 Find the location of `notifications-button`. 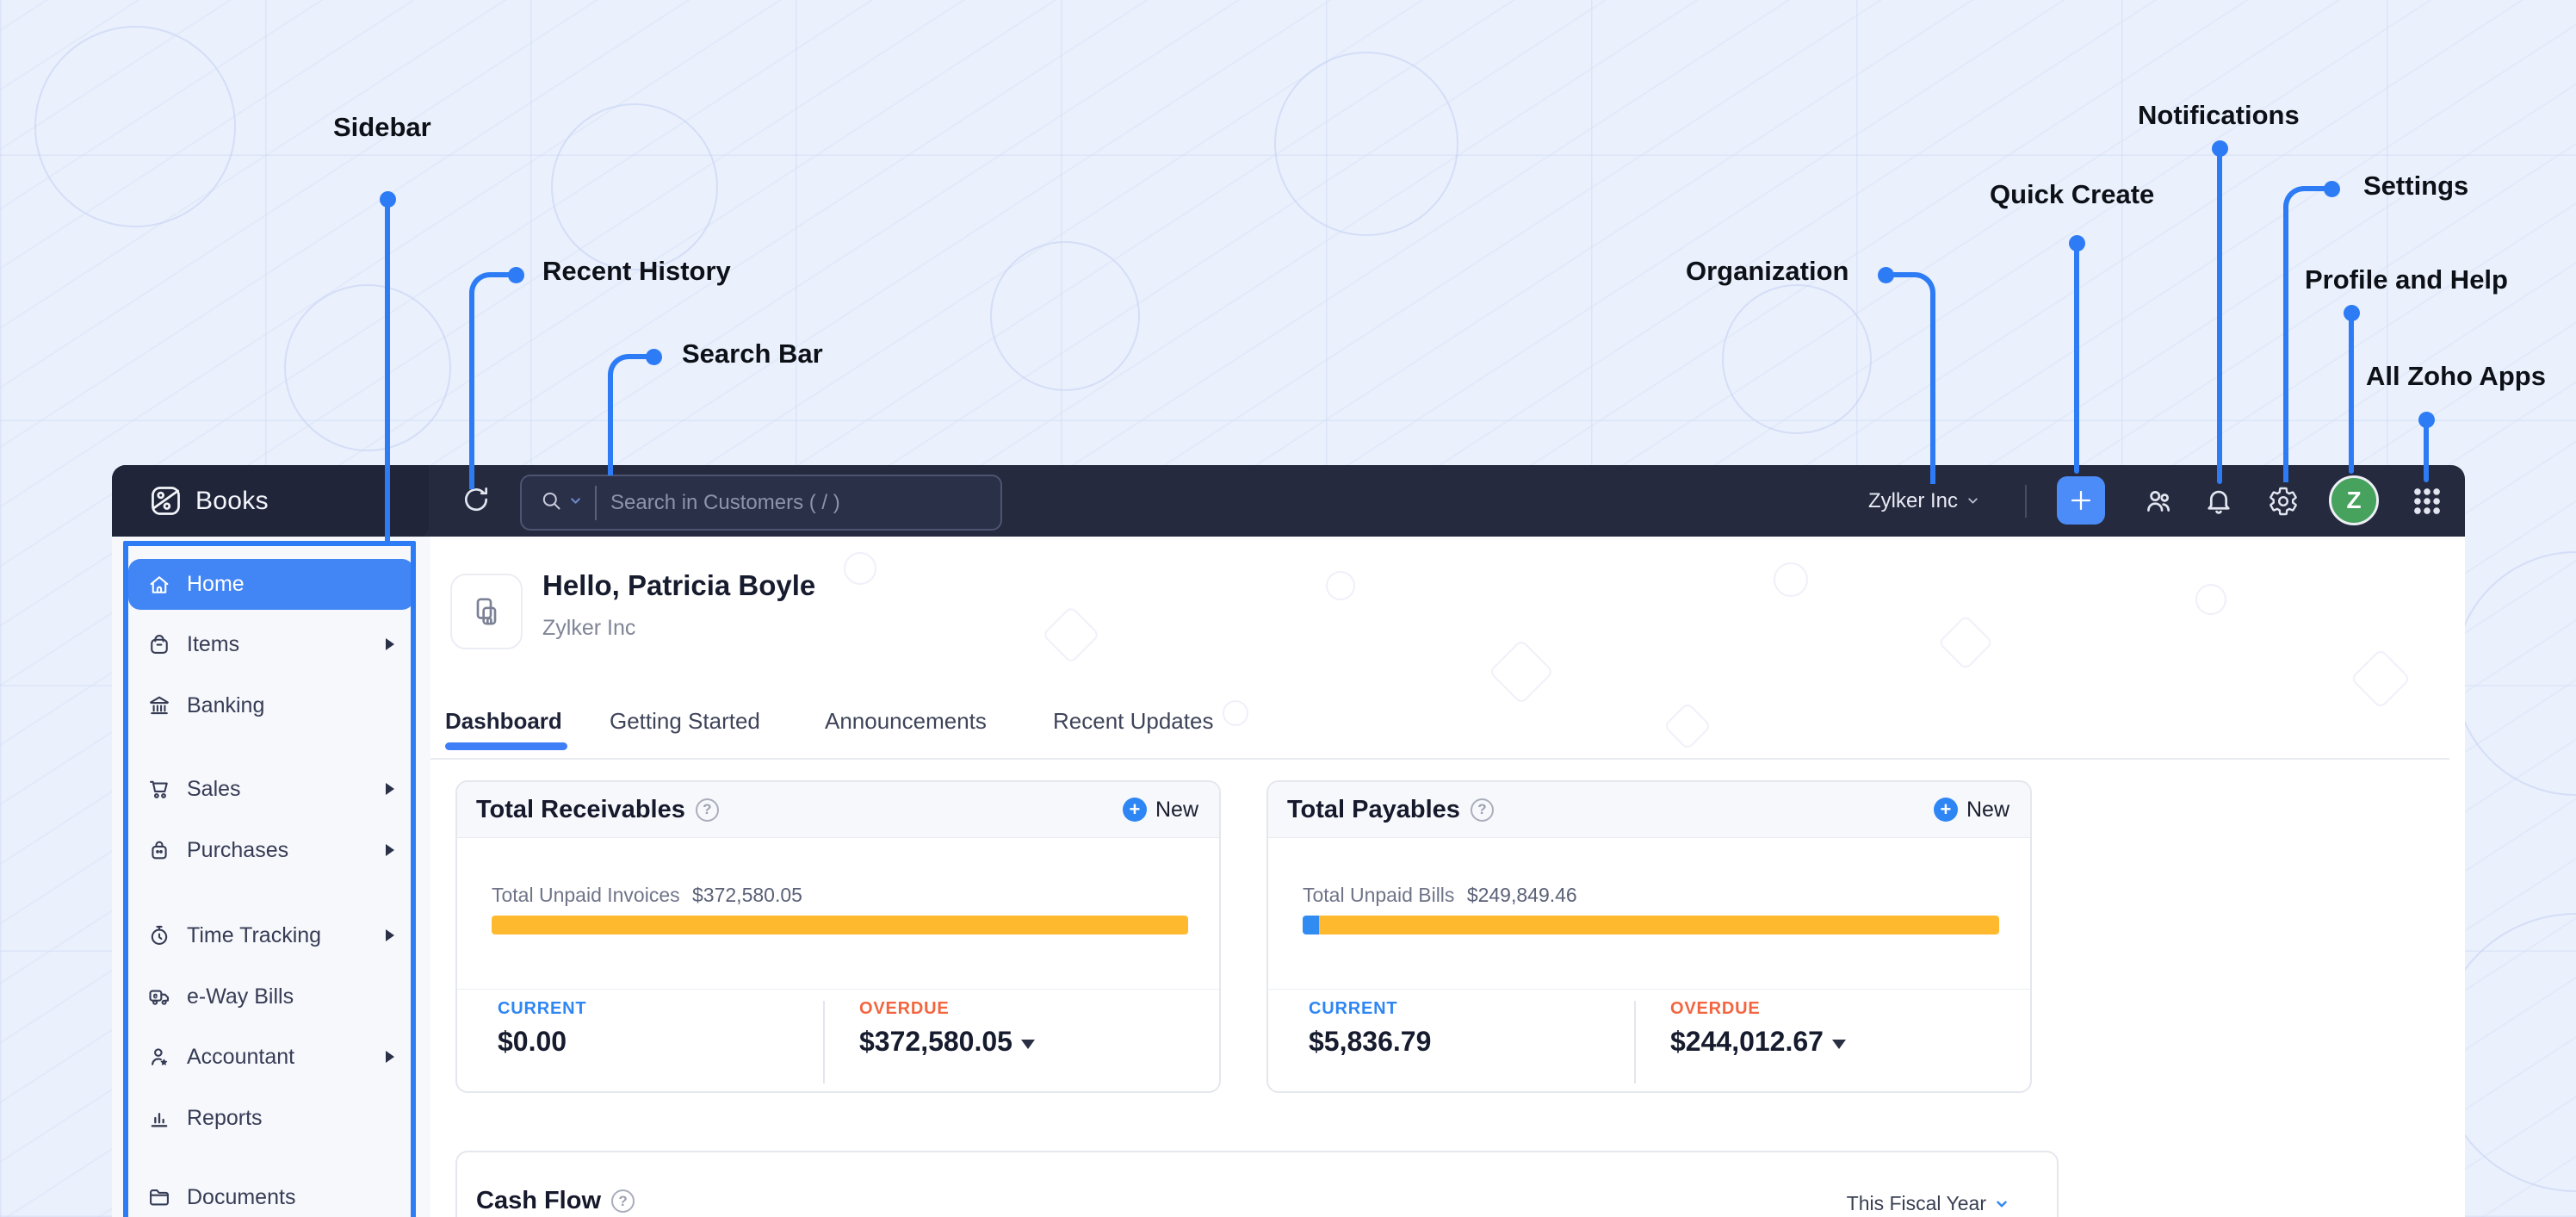

notifications-button is located at coordinates (2219, 501).